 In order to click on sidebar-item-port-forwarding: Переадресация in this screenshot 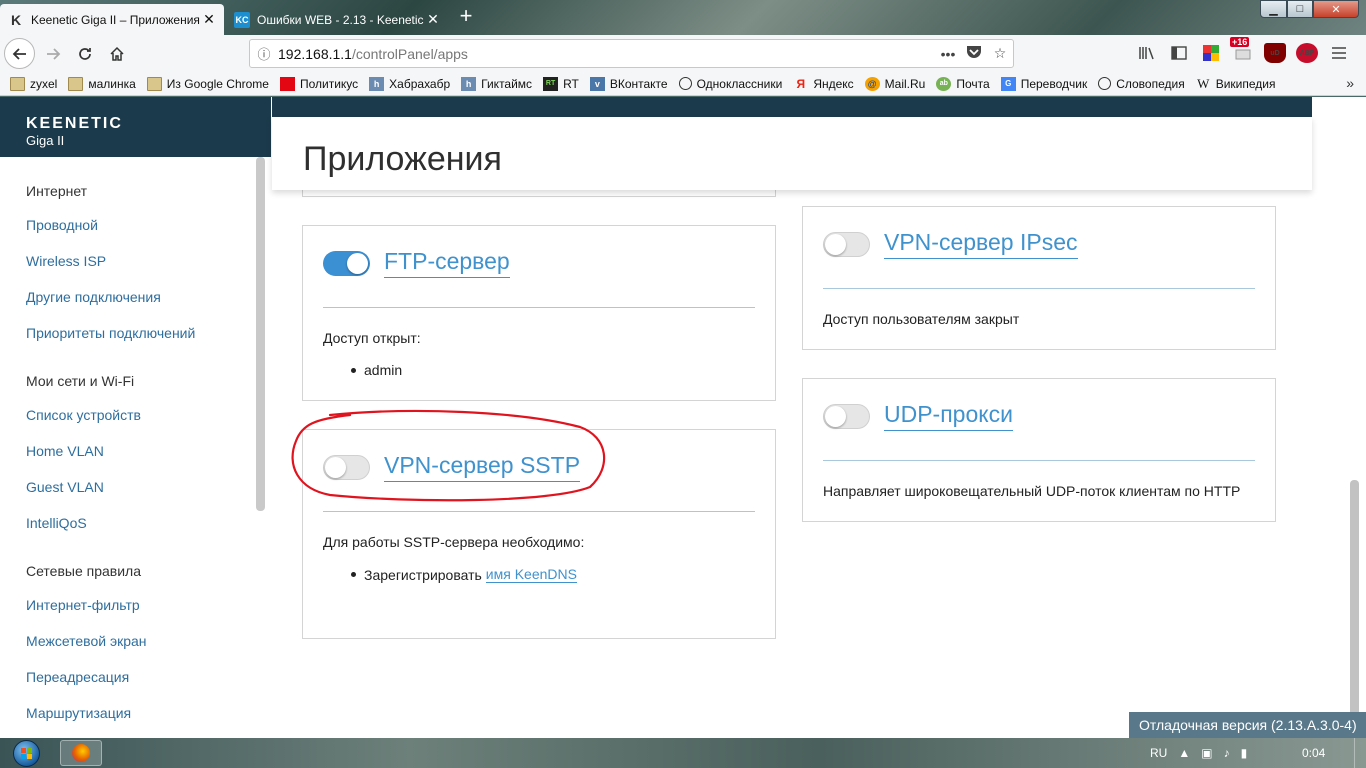, I will do `click(77, 677)`.